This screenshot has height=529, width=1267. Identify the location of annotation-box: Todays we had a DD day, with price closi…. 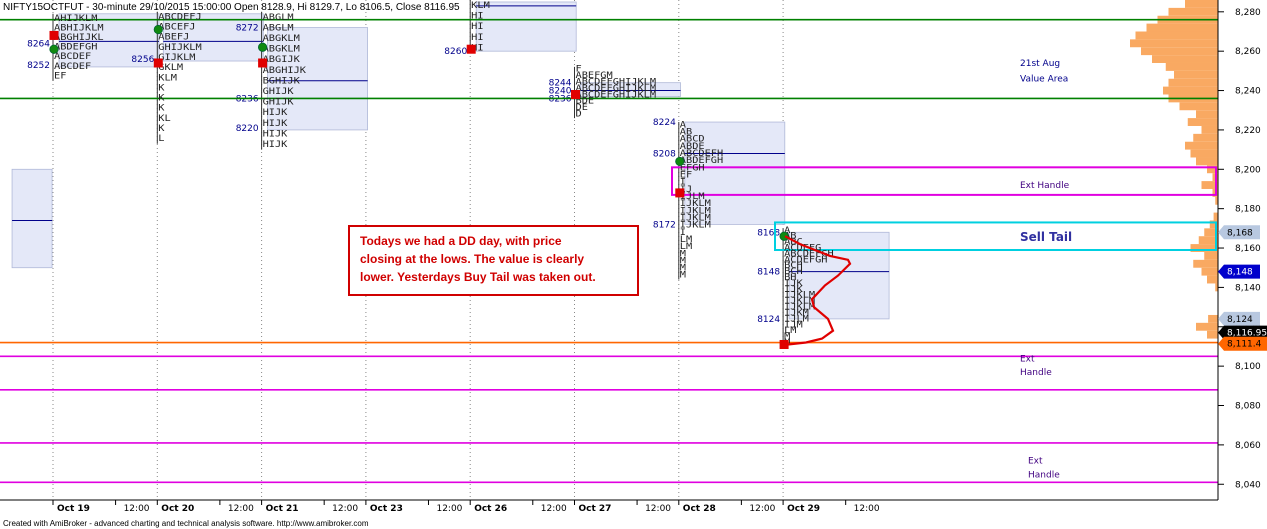
(493, 260).